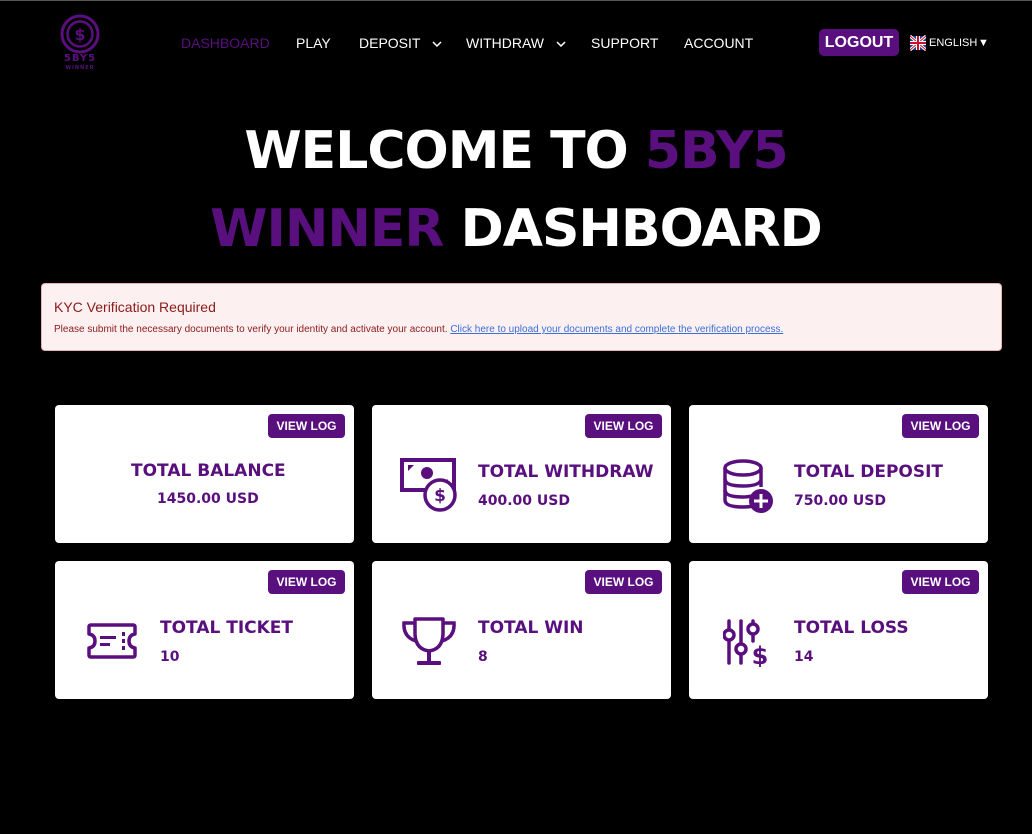 Image resolution: width=1032 pixels, height=834 pixels. I want to click on uk-flag-icon, so click(918, 43).